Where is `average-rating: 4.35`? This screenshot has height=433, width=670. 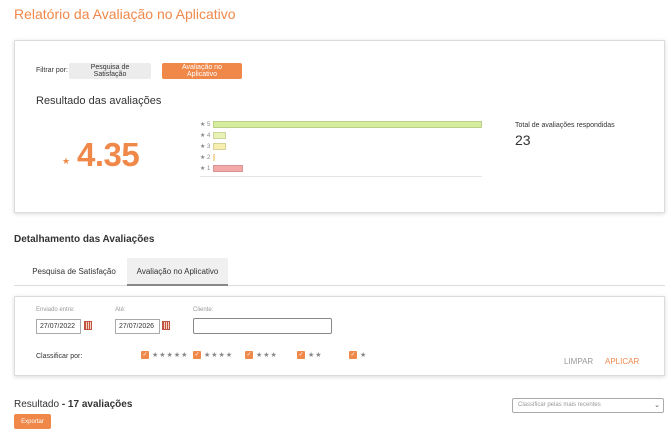 average-rating: 4.35 is located at coordinates (108, 154).